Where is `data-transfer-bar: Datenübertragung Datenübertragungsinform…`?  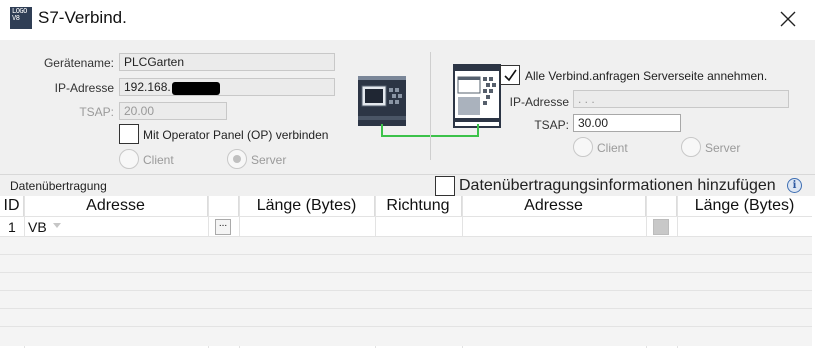
data-transfer-bar: Datenübertragung Datenübertragungsinform… is located at coordinates (407, 185).